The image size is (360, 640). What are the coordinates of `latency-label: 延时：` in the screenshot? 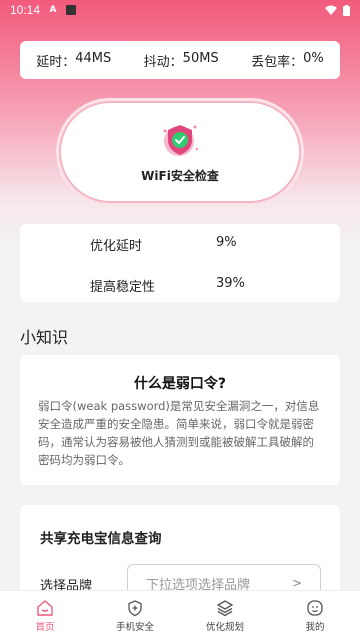 It's located at (56, 62).